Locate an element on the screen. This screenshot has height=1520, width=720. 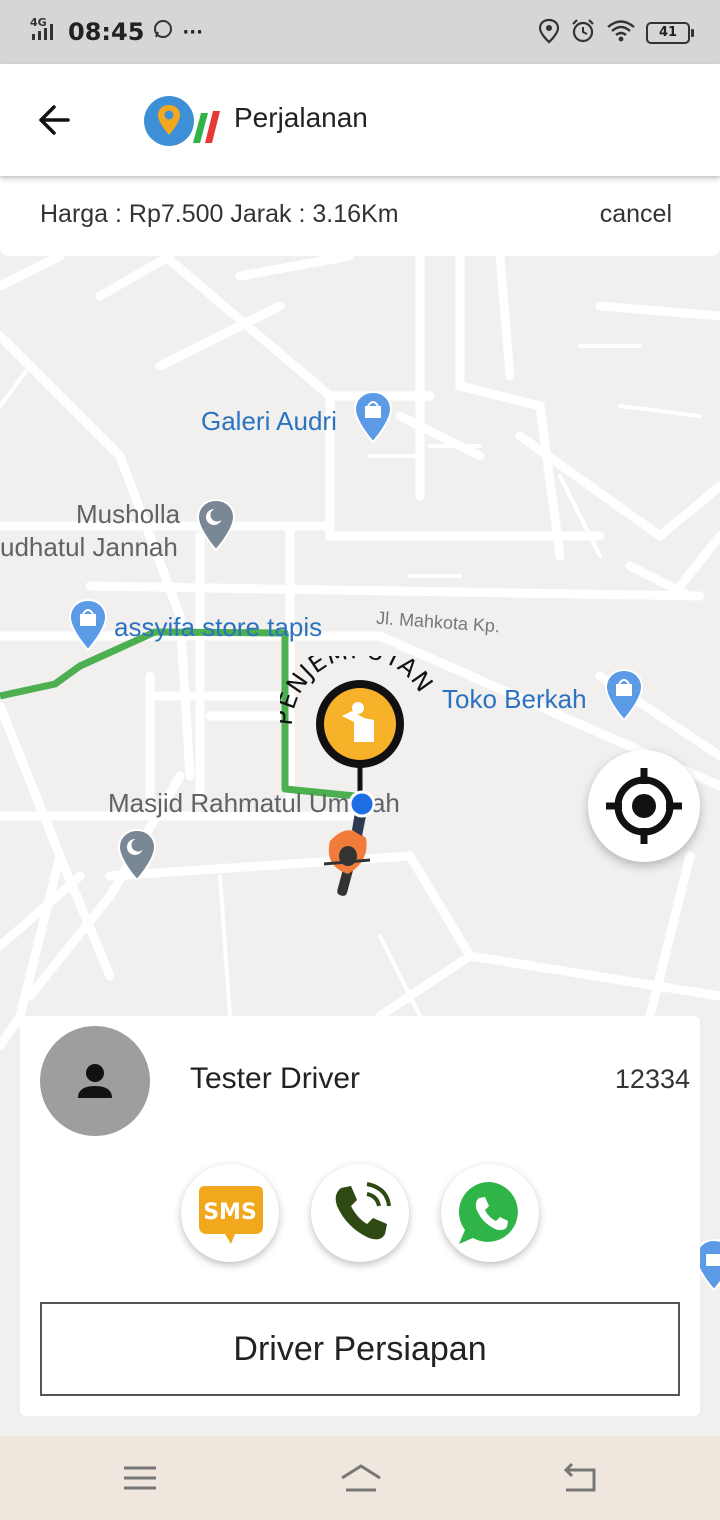
trip-info-bar: Harga : Rp7.500 Jarak : 3.16Km cancel is located at coordinates (360, 217).